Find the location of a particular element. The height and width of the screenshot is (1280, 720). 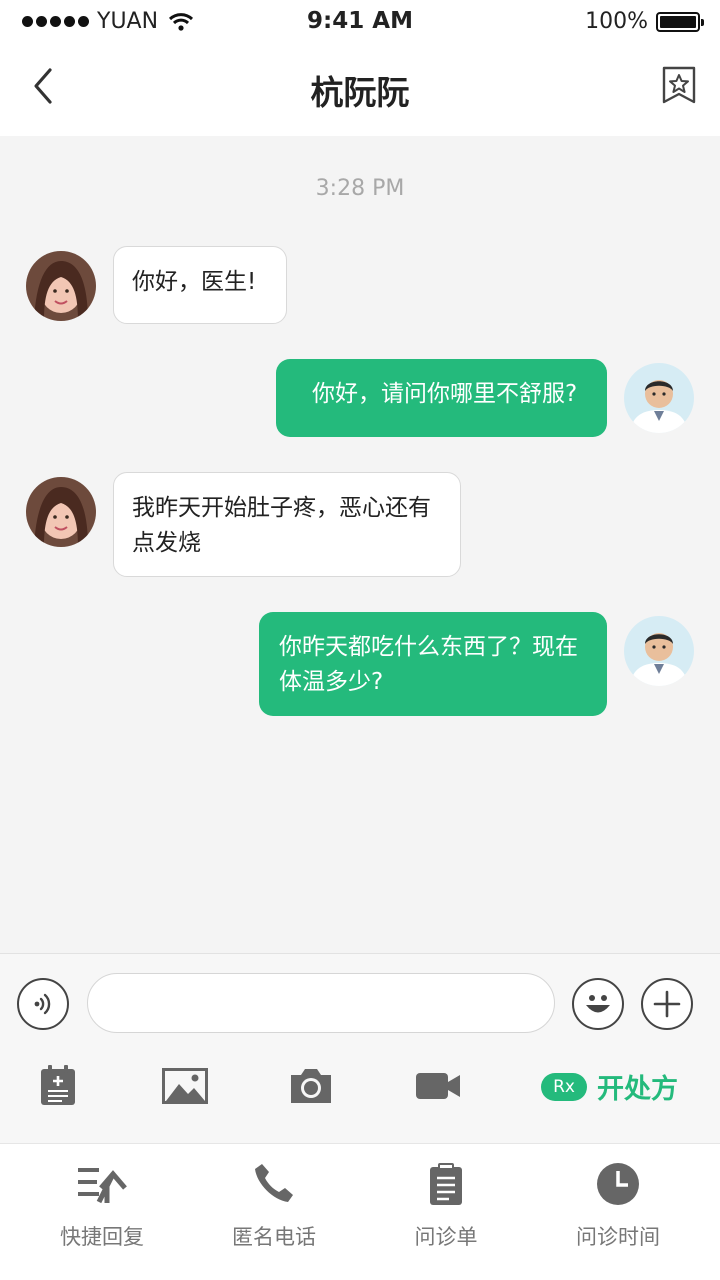

favorite-button is located at coordinates (679, 85).